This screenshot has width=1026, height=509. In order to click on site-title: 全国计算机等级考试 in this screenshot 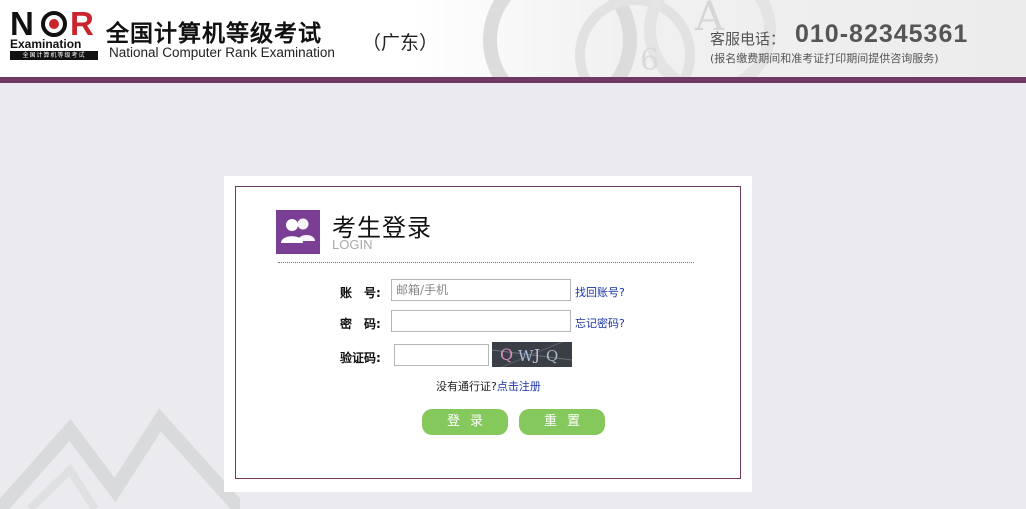, I will do `click(214, 34)`.